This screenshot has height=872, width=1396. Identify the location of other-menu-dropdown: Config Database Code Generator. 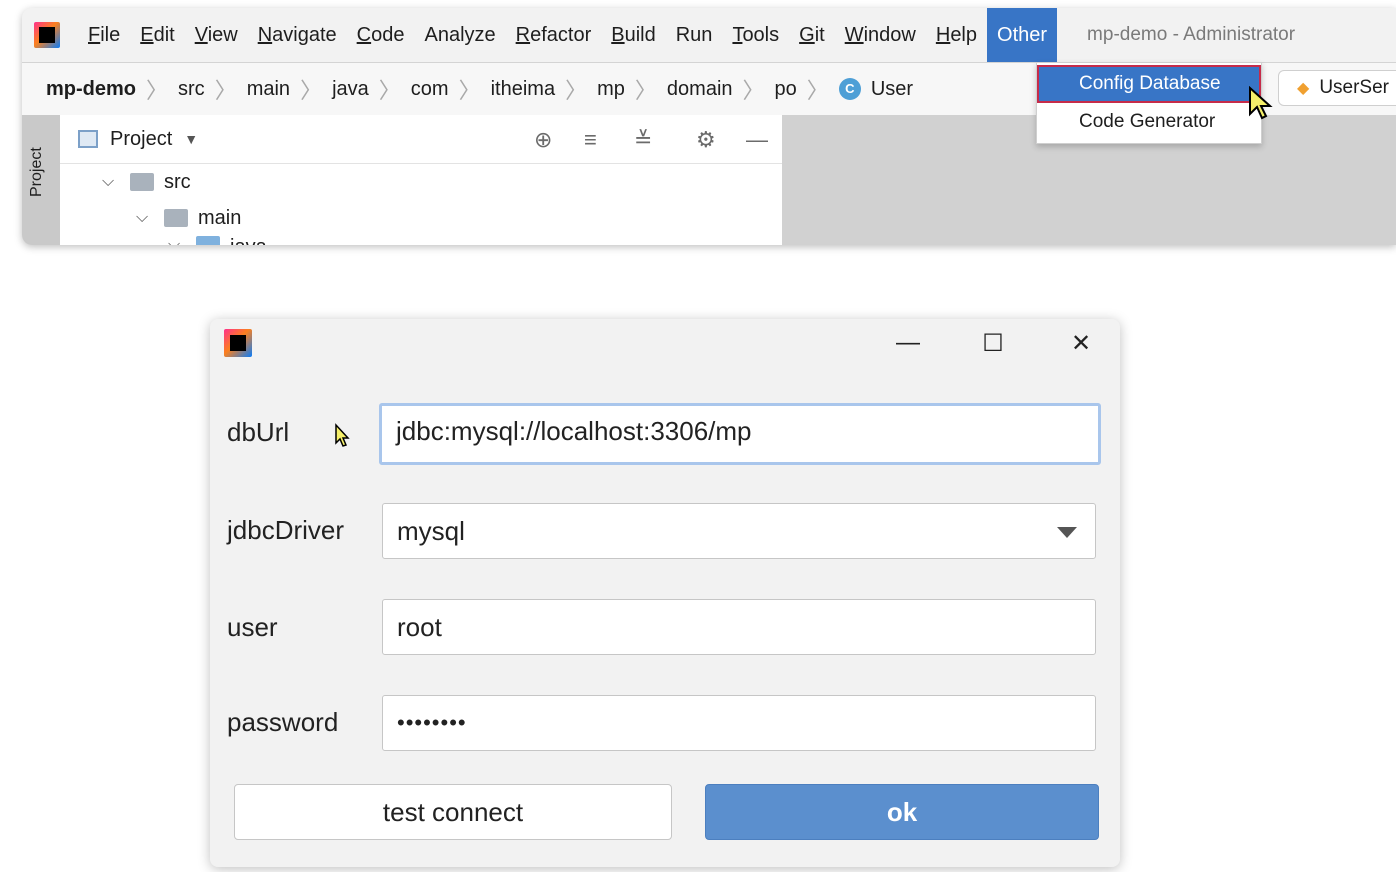
(1149, 103).